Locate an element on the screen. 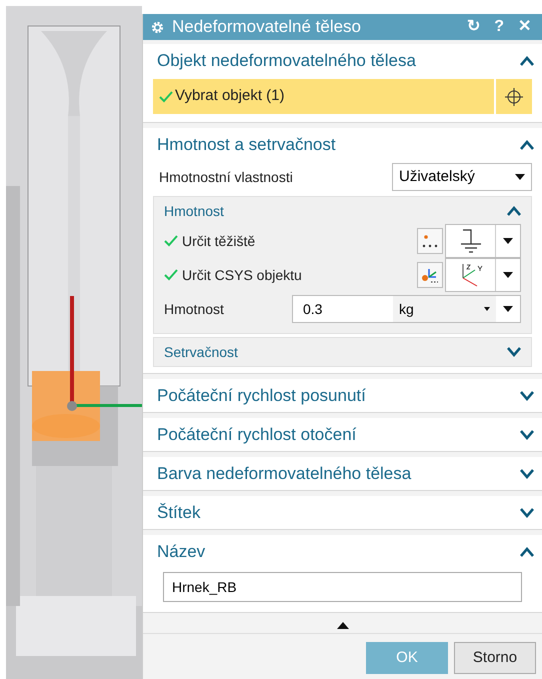  cancel-button: Storno is located at coordinates (495, 658).